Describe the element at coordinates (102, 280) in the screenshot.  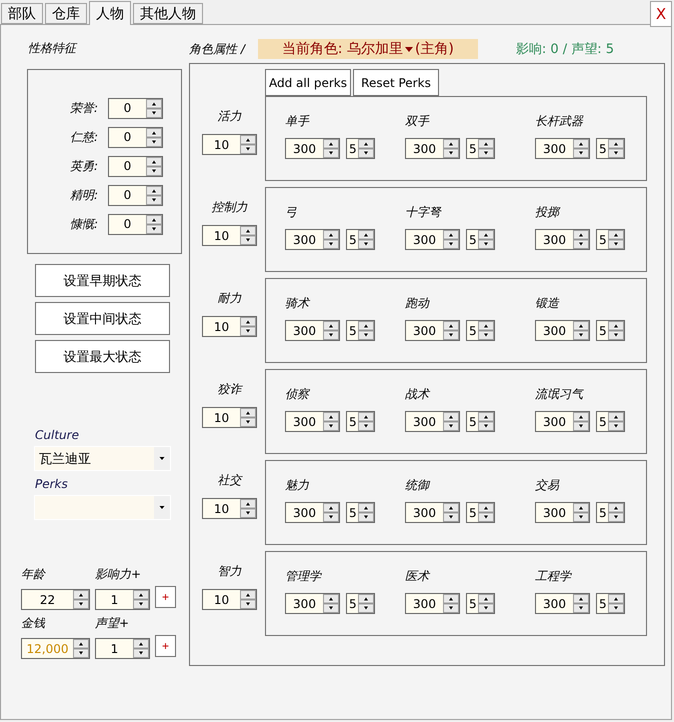
I see `state-button: 设置早期状态` at that location.